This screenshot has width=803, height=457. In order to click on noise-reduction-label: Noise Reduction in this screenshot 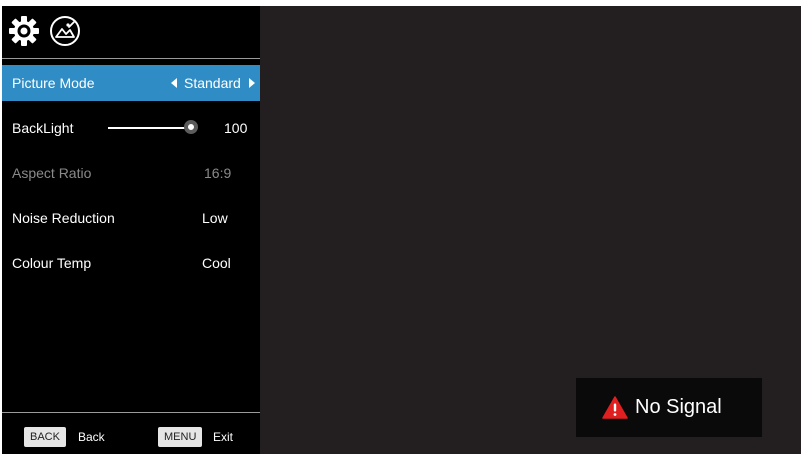, I will do `click(63, 218)`.